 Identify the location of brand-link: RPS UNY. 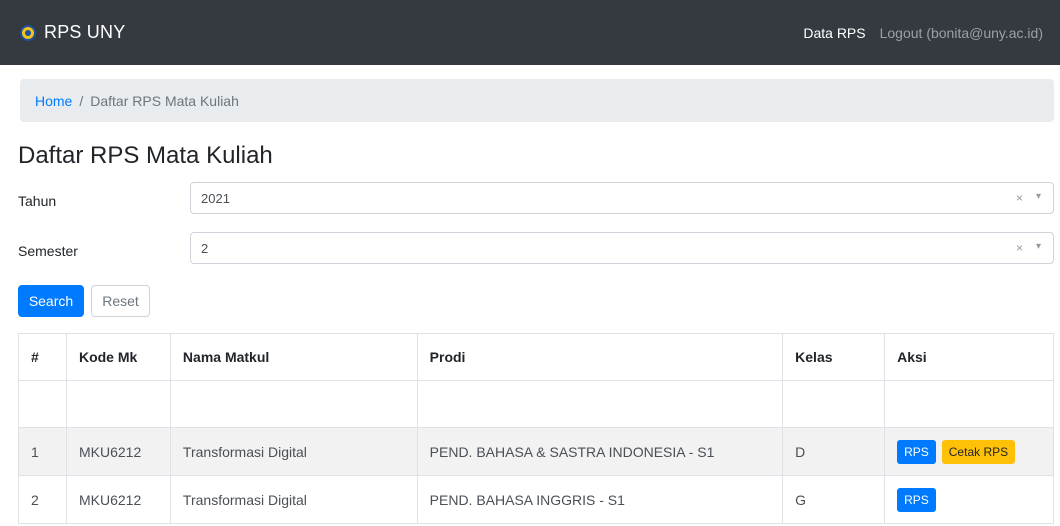
(72, 32).